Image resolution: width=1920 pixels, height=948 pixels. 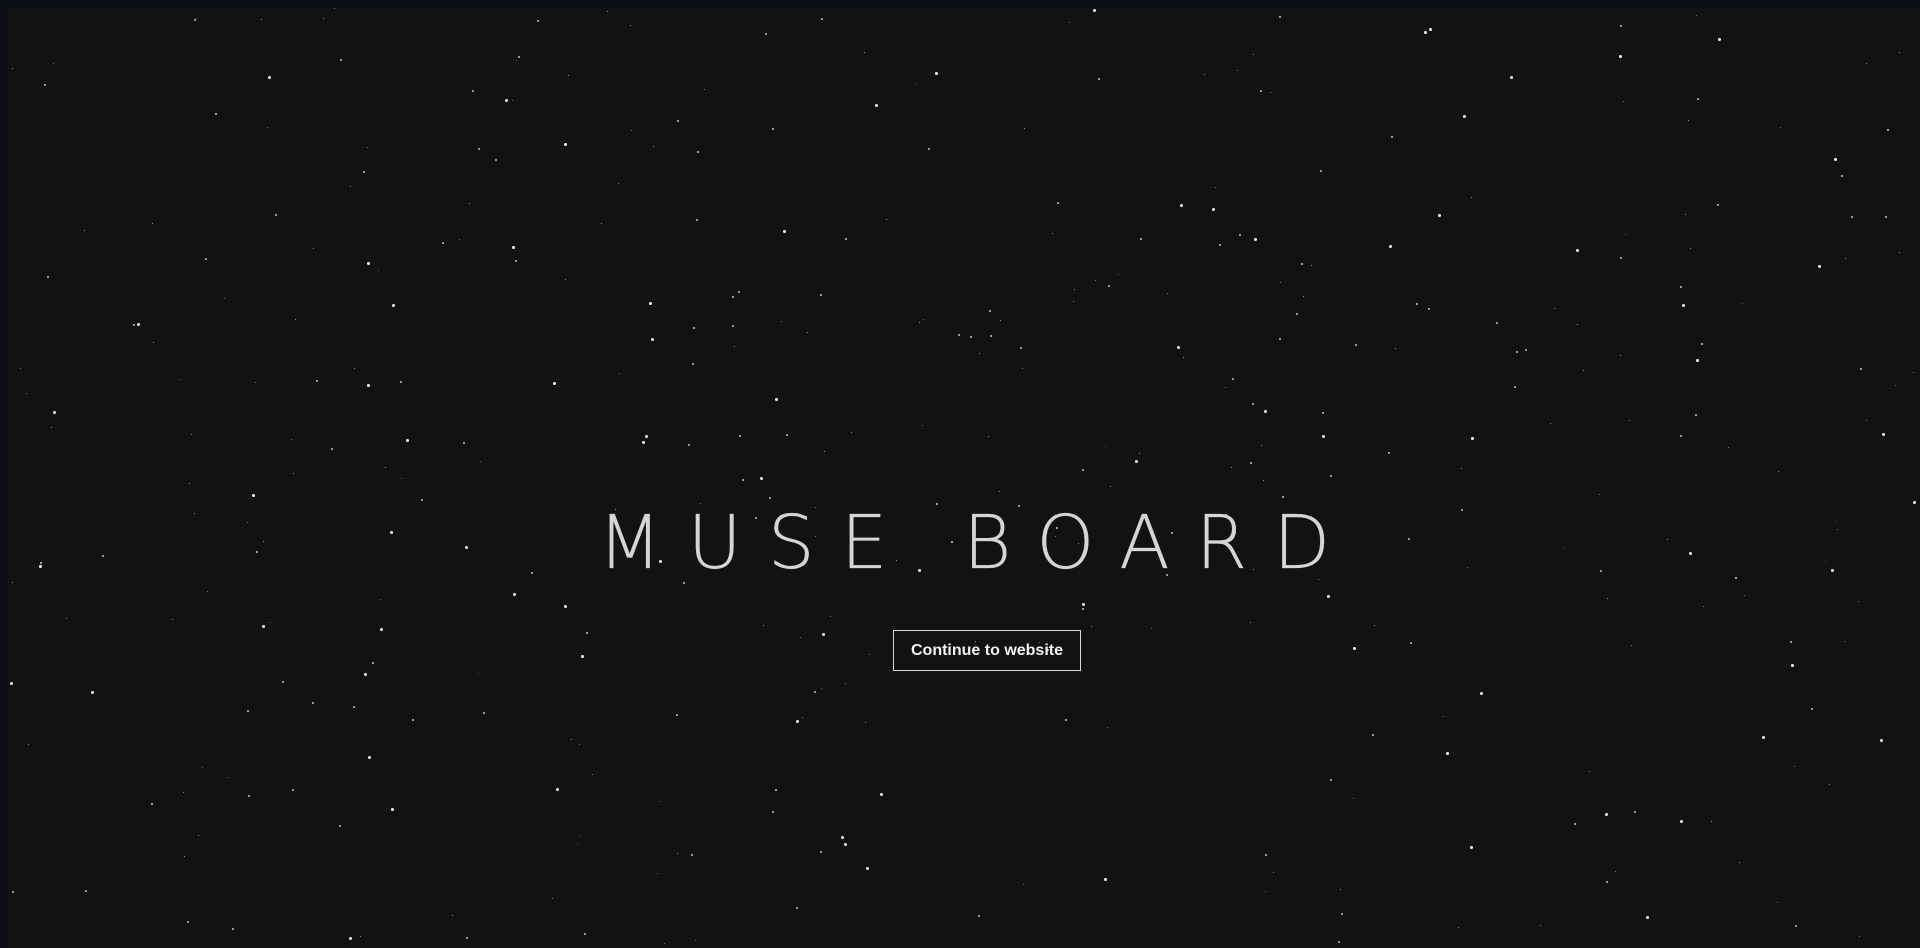 What do you see at coordinates (977, 543) in the screenshot?
I see `site-title: MUSE BOARD` at bounding box center [977, 543].